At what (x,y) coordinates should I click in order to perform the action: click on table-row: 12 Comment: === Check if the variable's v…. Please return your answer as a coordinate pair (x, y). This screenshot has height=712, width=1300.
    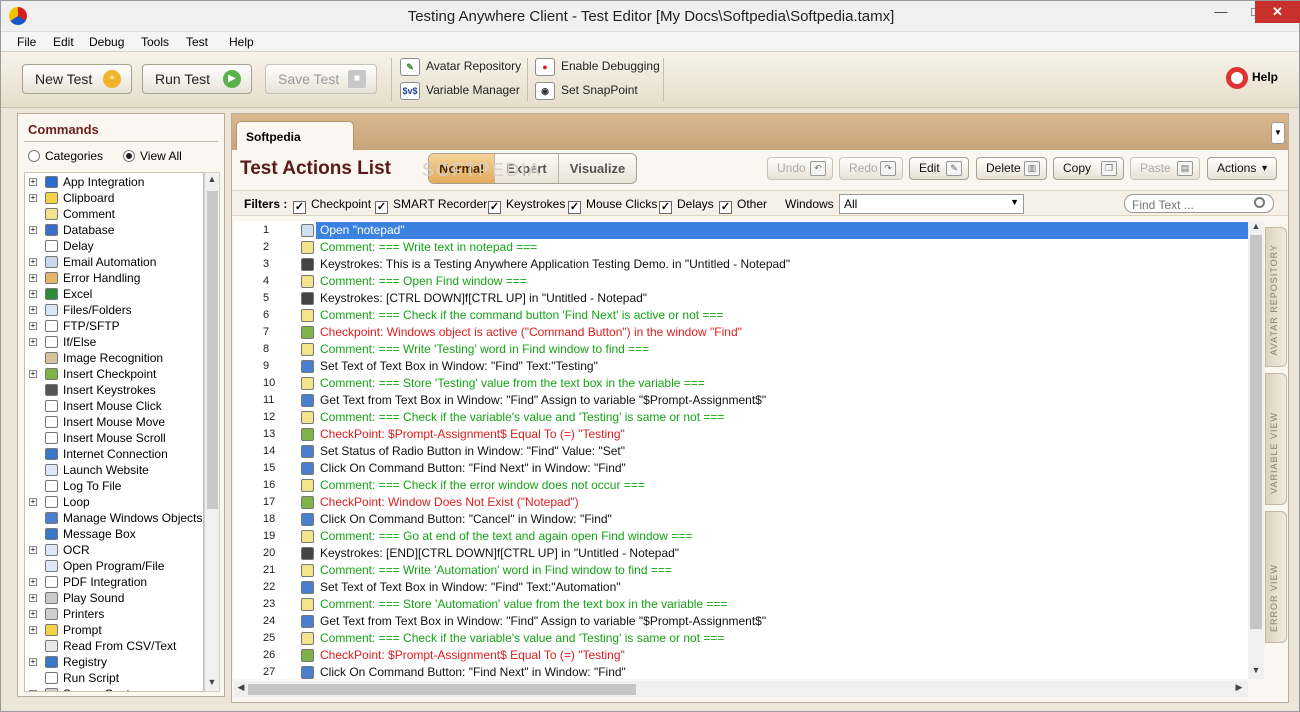
    Looking at the image, I should click on (741, 417).